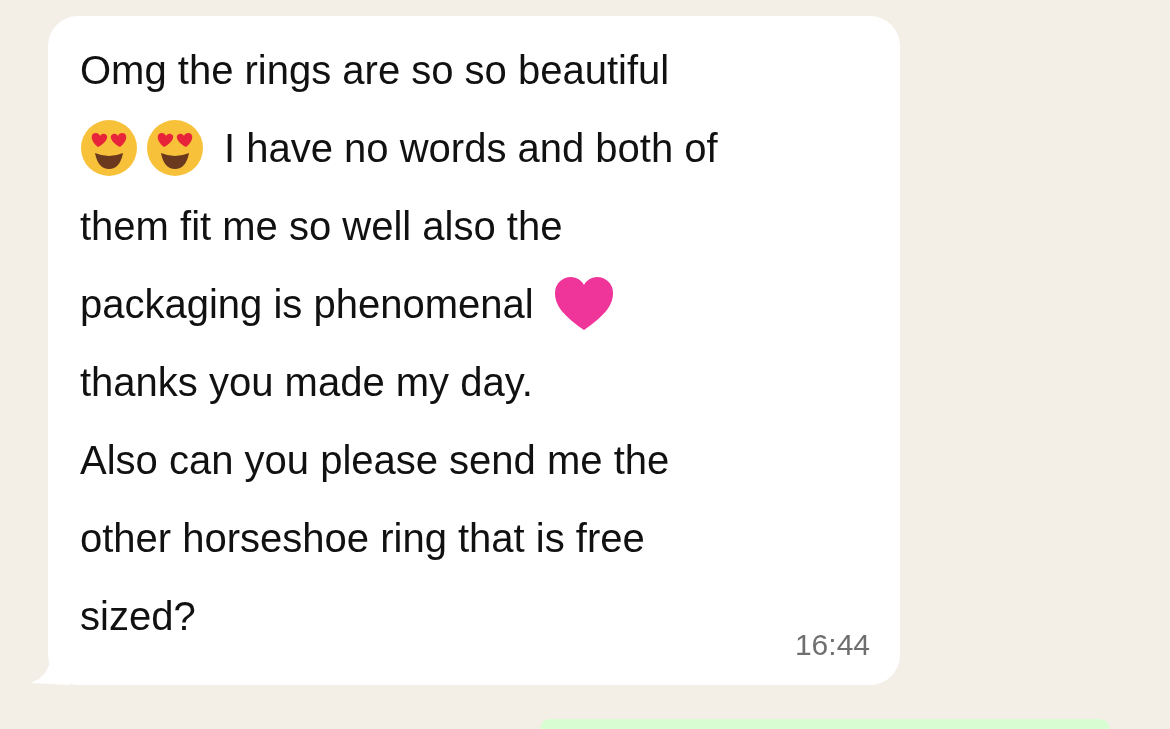 This screenshot has width=1170, height=729. Describe the element at coordinates (138, 616) in the screenshot. I see `message-text: sized?` at that location.